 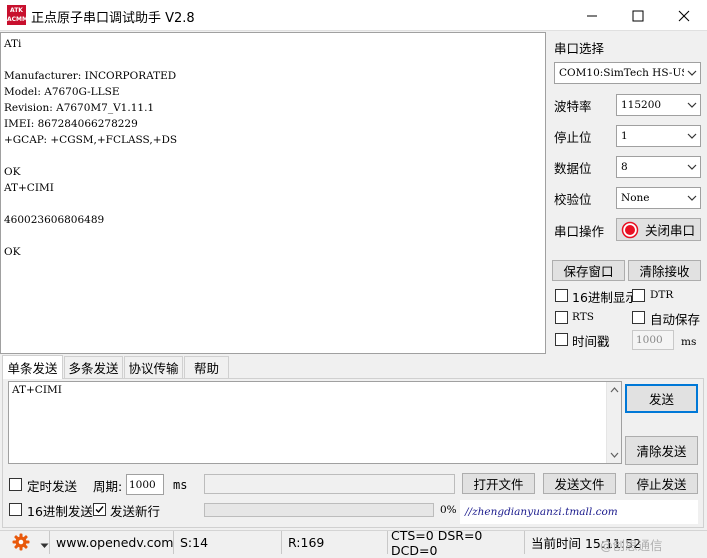 What do you see at coordinates (653, 340) in the screenshot?
I see `timestamp-input: 1000` at bounding box center [653, 340].